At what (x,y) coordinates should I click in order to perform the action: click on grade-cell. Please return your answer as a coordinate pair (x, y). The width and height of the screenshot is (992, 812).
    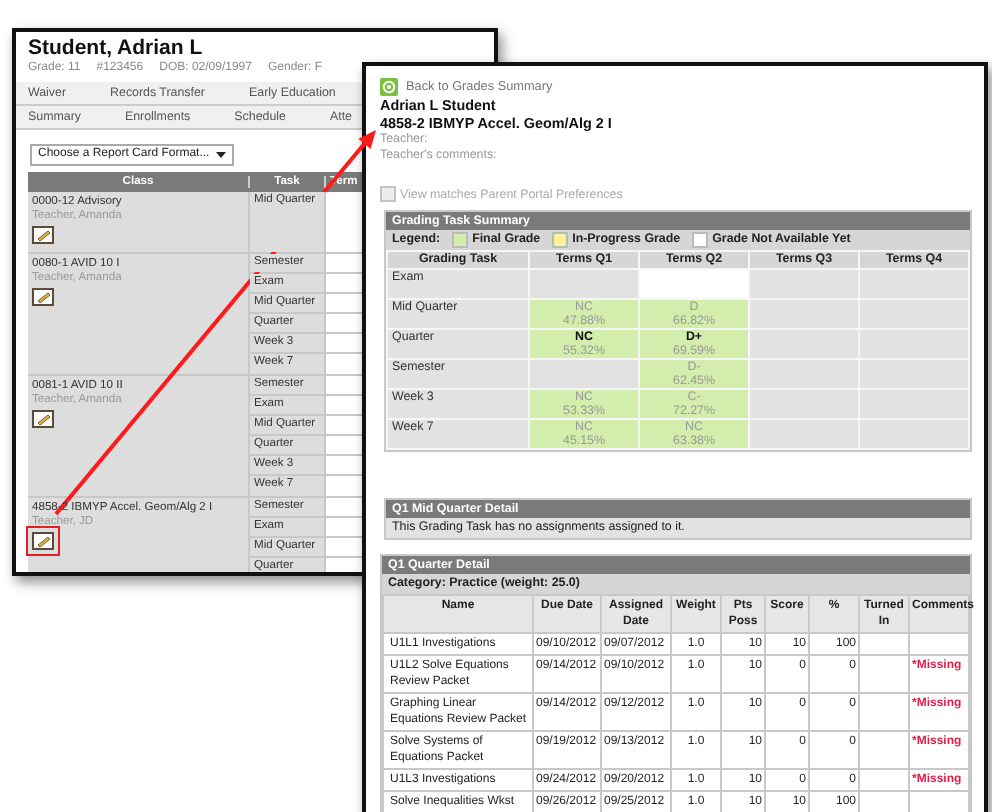
    Looking at the image, I should click on (804, 284).